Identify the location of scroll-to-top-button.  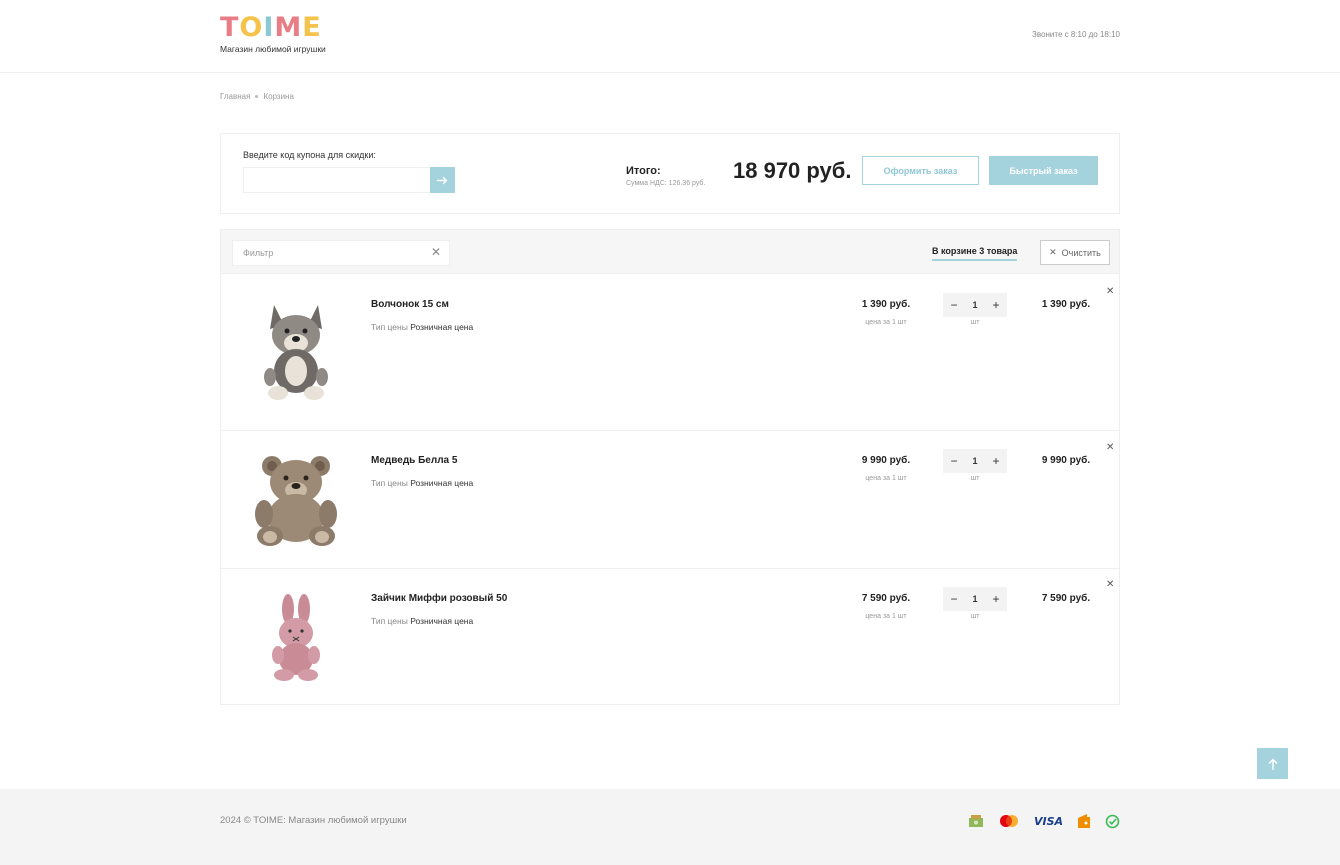
(1272, 763).